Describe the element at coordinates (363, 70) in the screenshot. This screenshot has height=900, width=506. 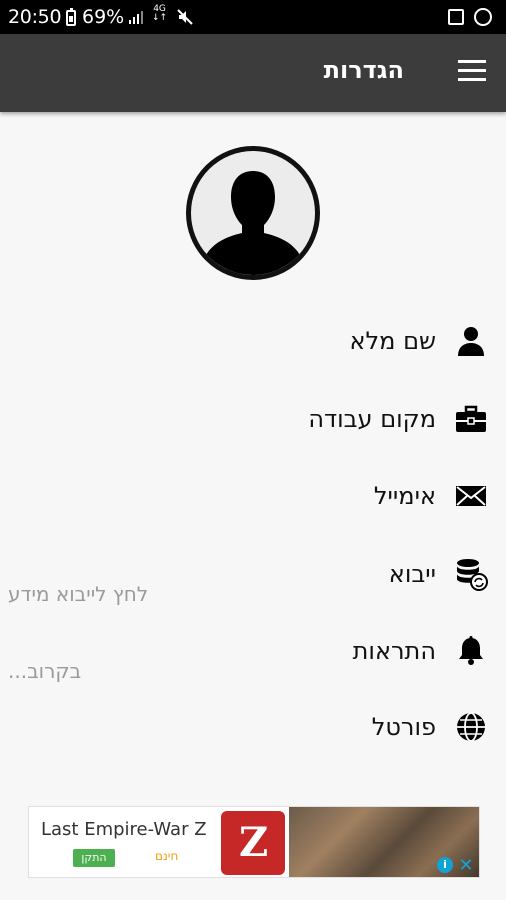
I see `page-title: הגדרות` at that location.